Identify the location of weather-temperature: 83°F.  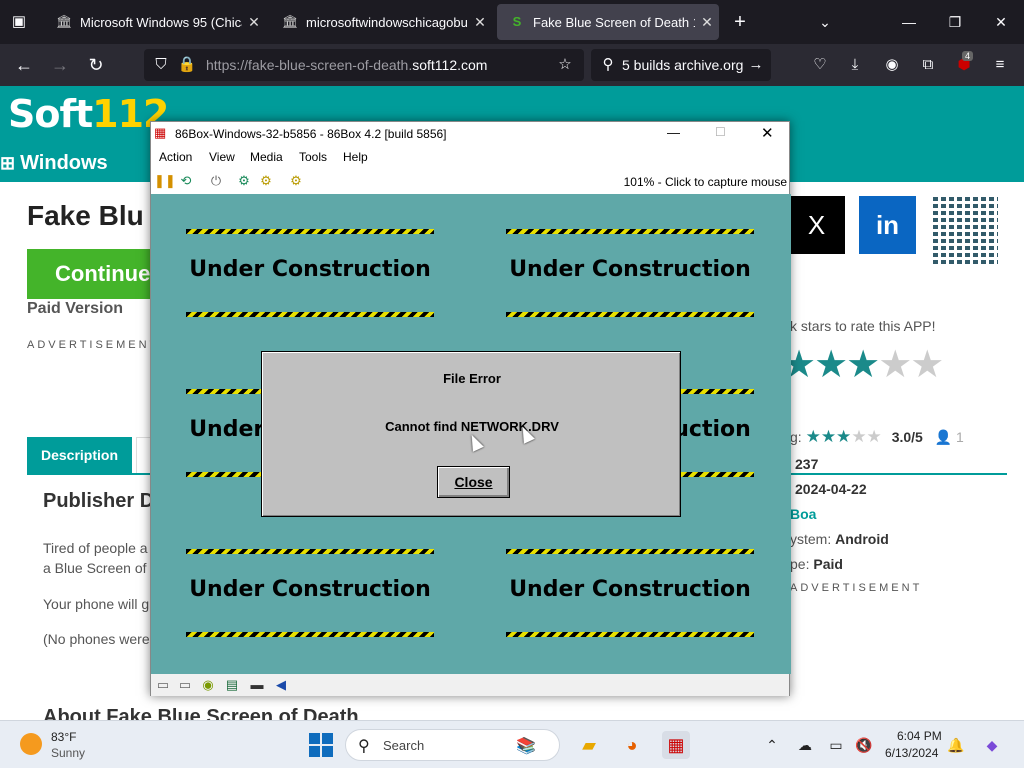
(63, 737).